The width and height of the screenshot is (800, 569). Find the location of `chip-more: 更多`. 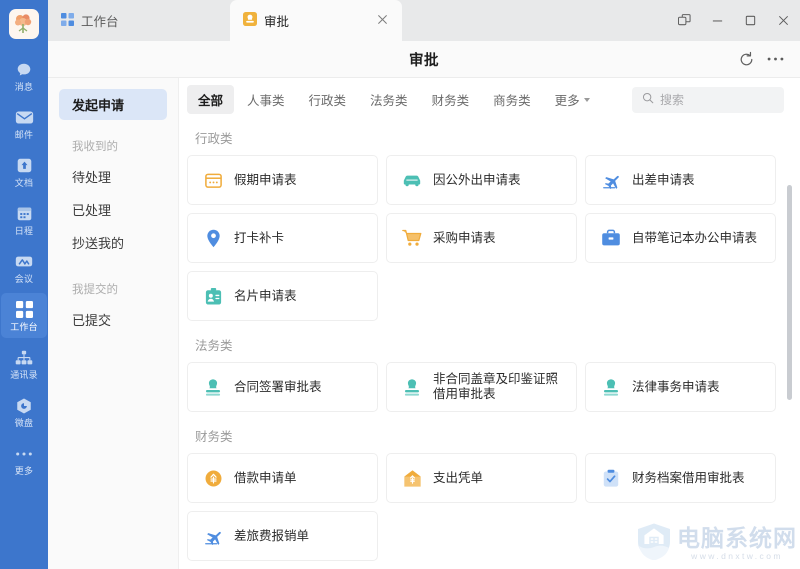

chip-more: 更多 is located at coordinates (572, 99).